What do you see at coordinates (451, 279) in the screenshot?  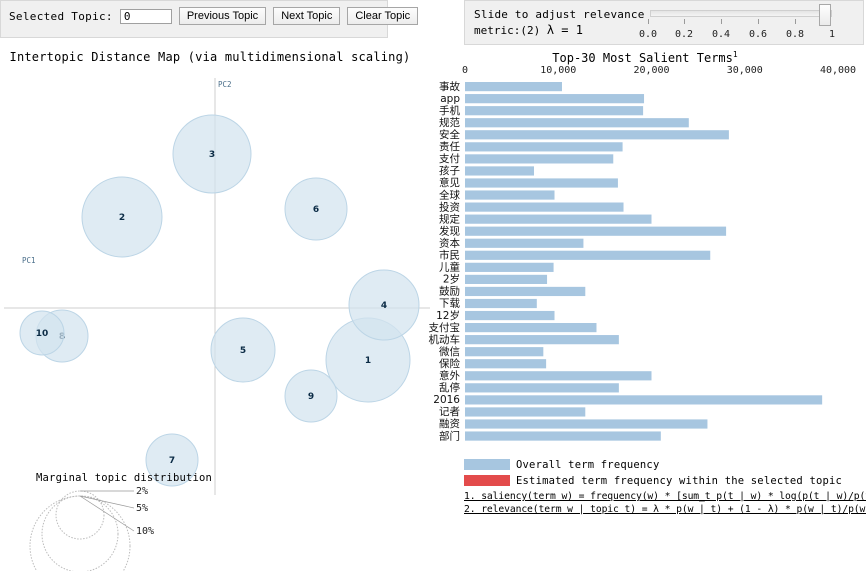 I see `term-label: 2岁` at bounding box center [451, 279].